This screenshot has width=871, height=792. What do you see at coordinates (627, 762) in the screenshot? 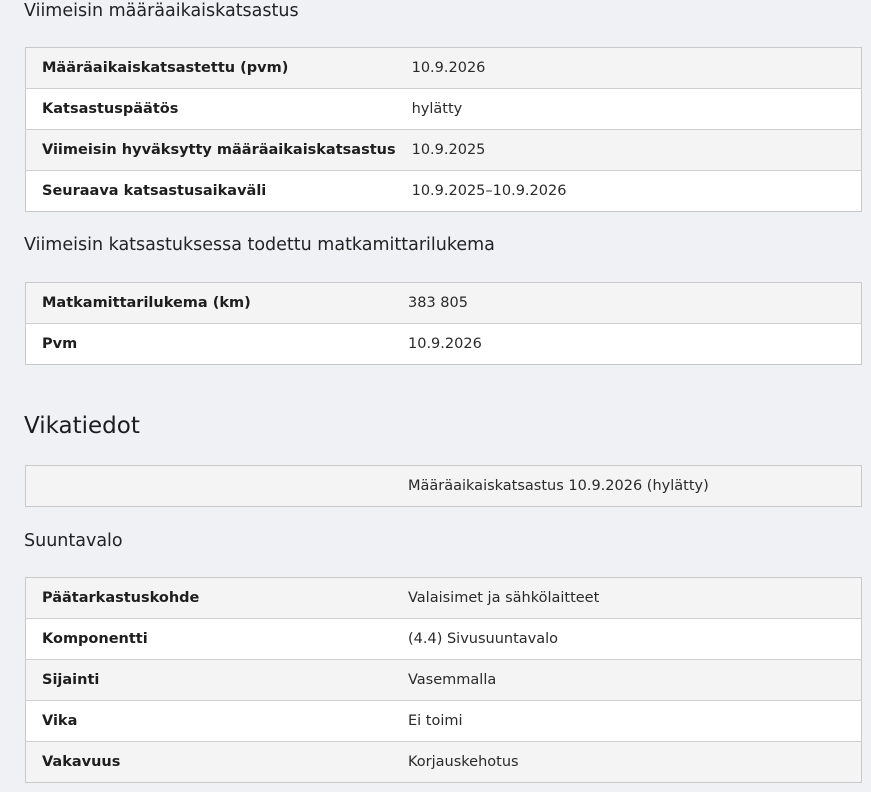
I see `row-value: Korjauskehotus` at bounding box center [627, 762].